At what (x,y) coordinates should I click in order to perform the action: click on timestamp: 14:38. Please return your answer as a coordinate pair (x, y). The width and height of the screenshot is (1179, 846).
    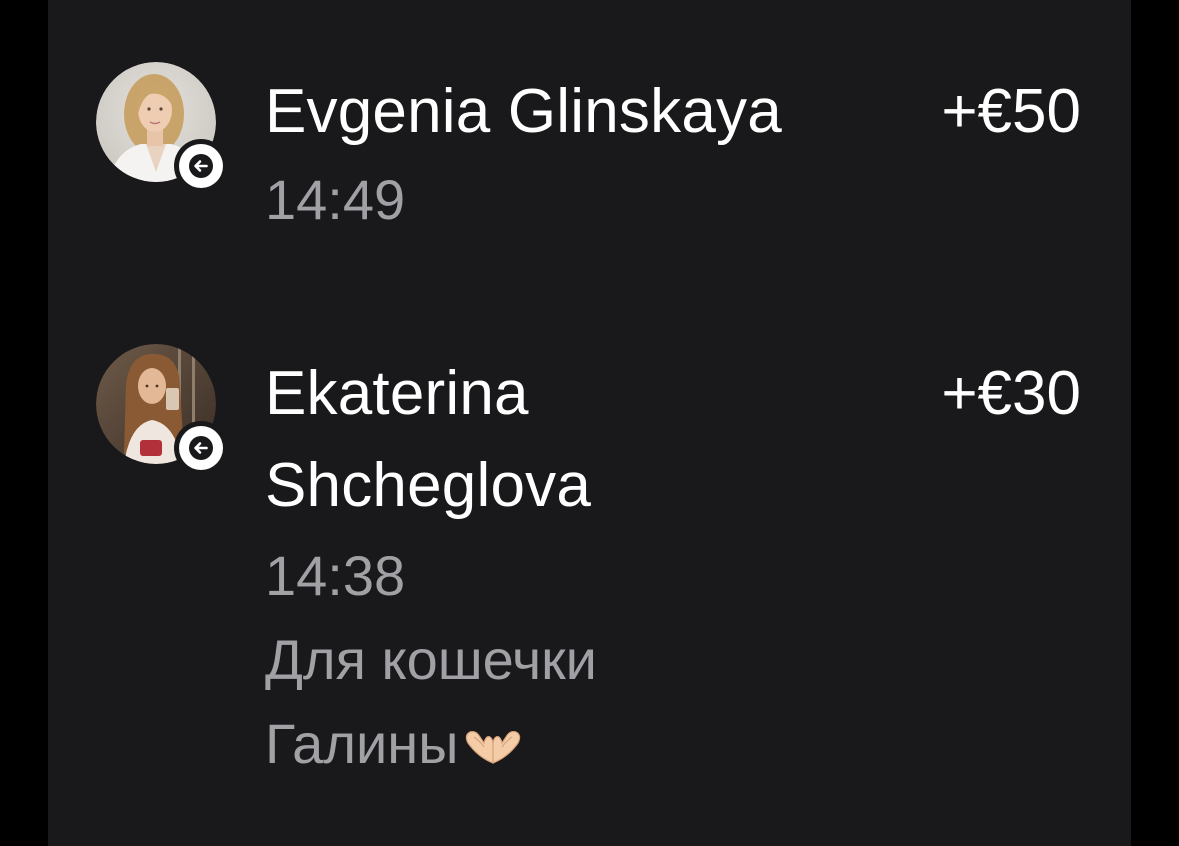
    Looking at the image, I should click on (335, 575).